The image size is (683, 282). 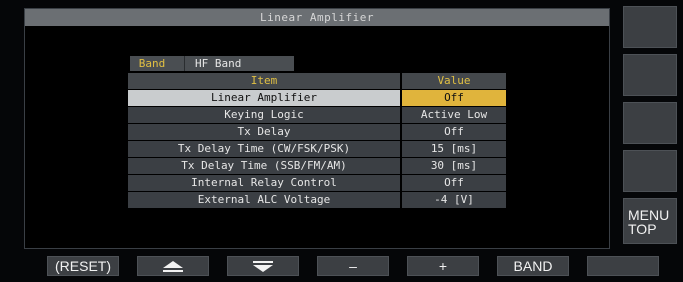 What do you see at coordinates (454, 81) in the screenshot?
I see `column-header-value: Value` at bounding box center [454, 81].